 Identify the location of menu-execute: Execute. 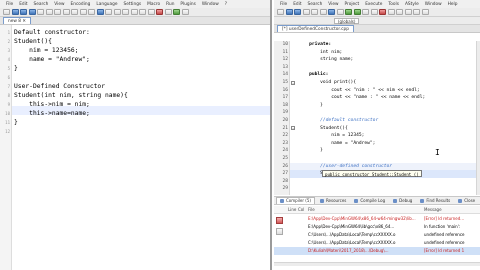
(373, 4).